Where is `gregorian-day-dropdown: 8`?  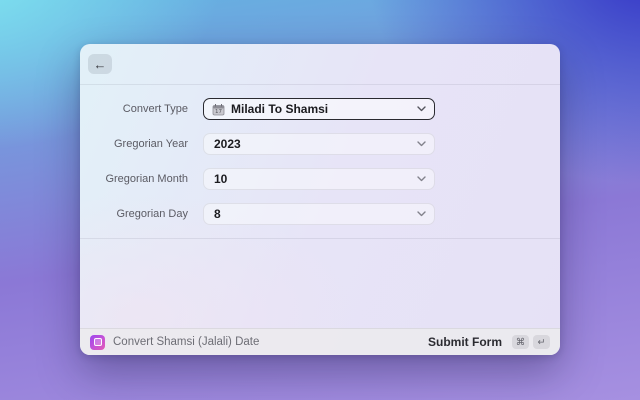
gregorian-day-dropdown: 8 is located at coordinates (319, 214).